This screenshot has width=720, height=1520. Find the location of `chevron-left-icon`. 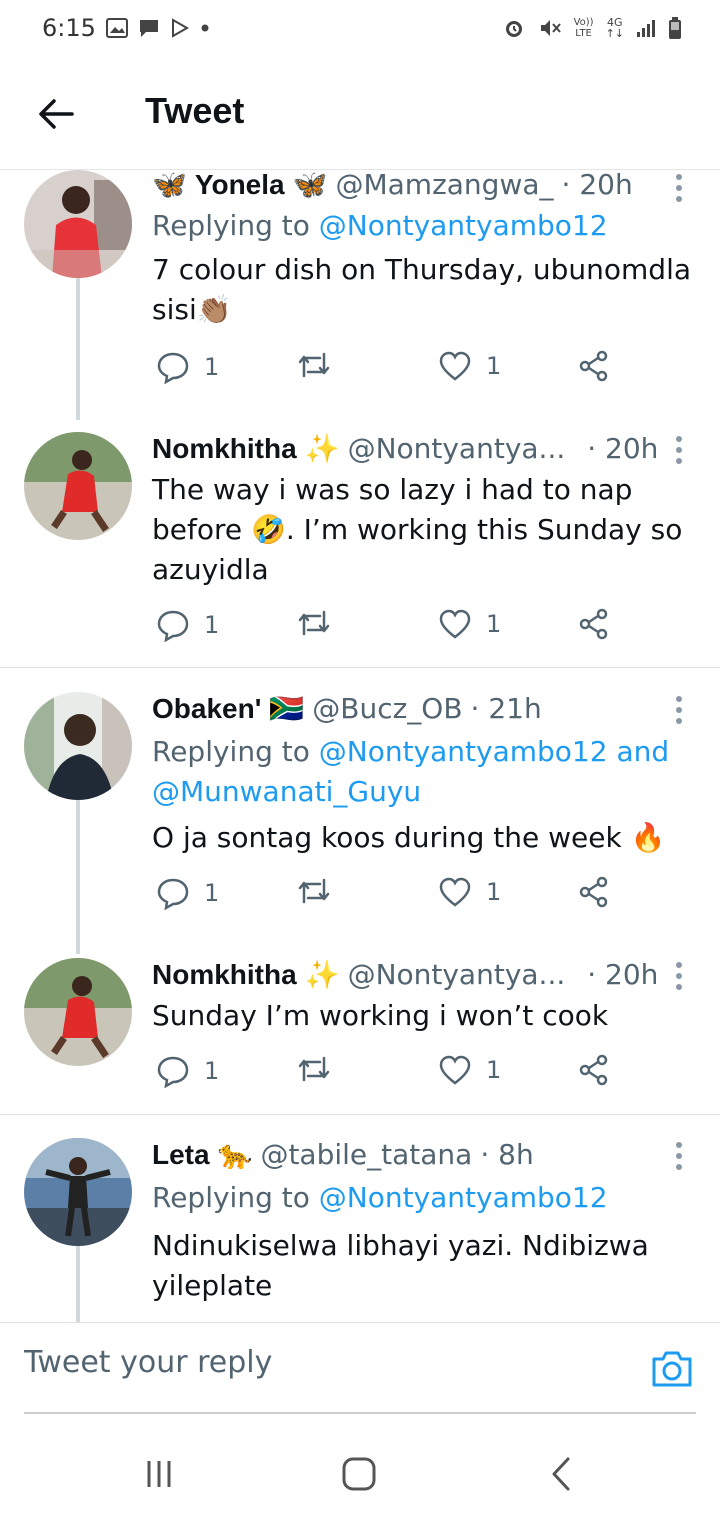

chevron-left-icon is located at coordinates (561, 1474).